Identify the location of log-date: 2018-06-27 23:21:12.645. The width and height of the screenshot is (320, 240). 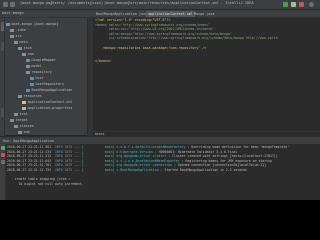
(31, 160).